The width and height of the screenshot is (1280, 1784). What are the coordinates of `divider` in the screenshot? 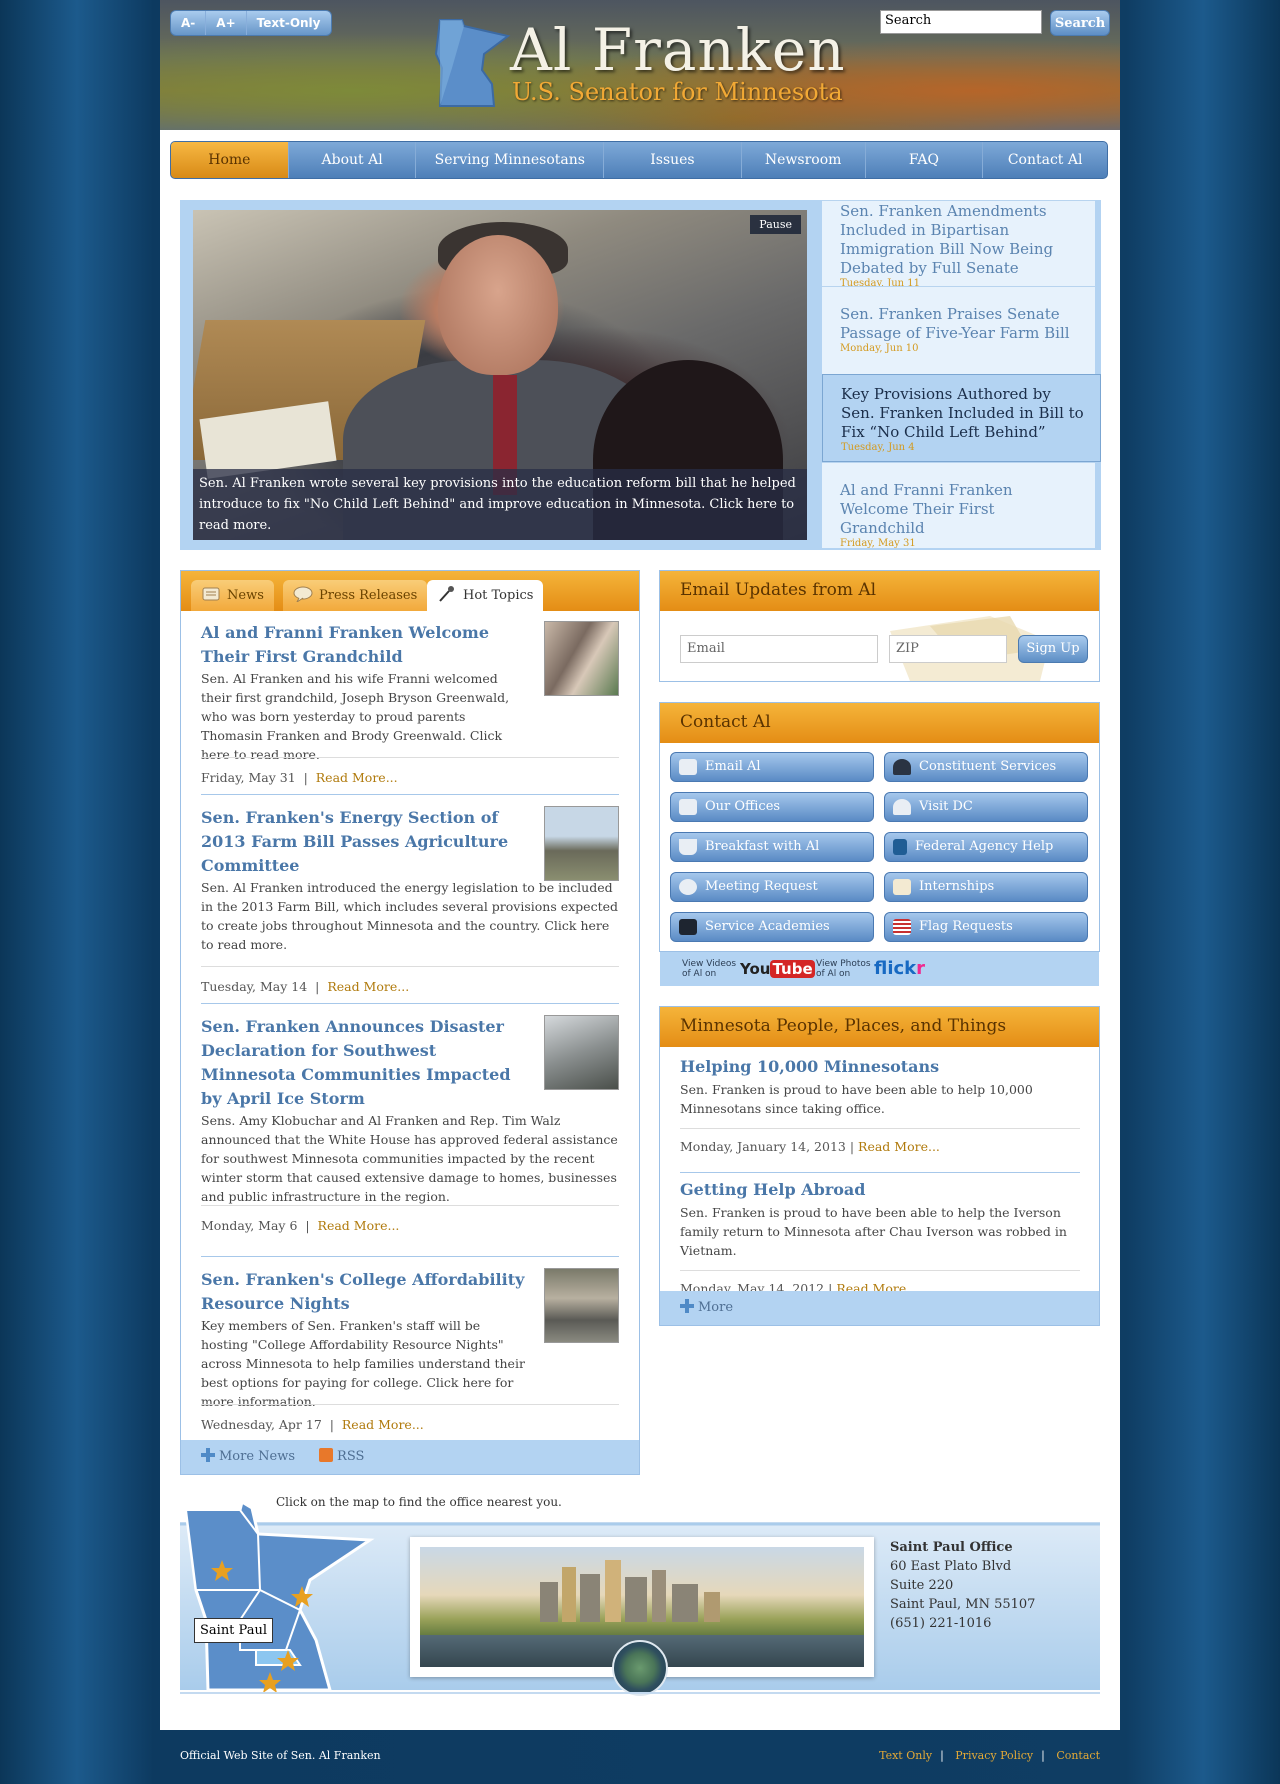 It's located at (410, 794).